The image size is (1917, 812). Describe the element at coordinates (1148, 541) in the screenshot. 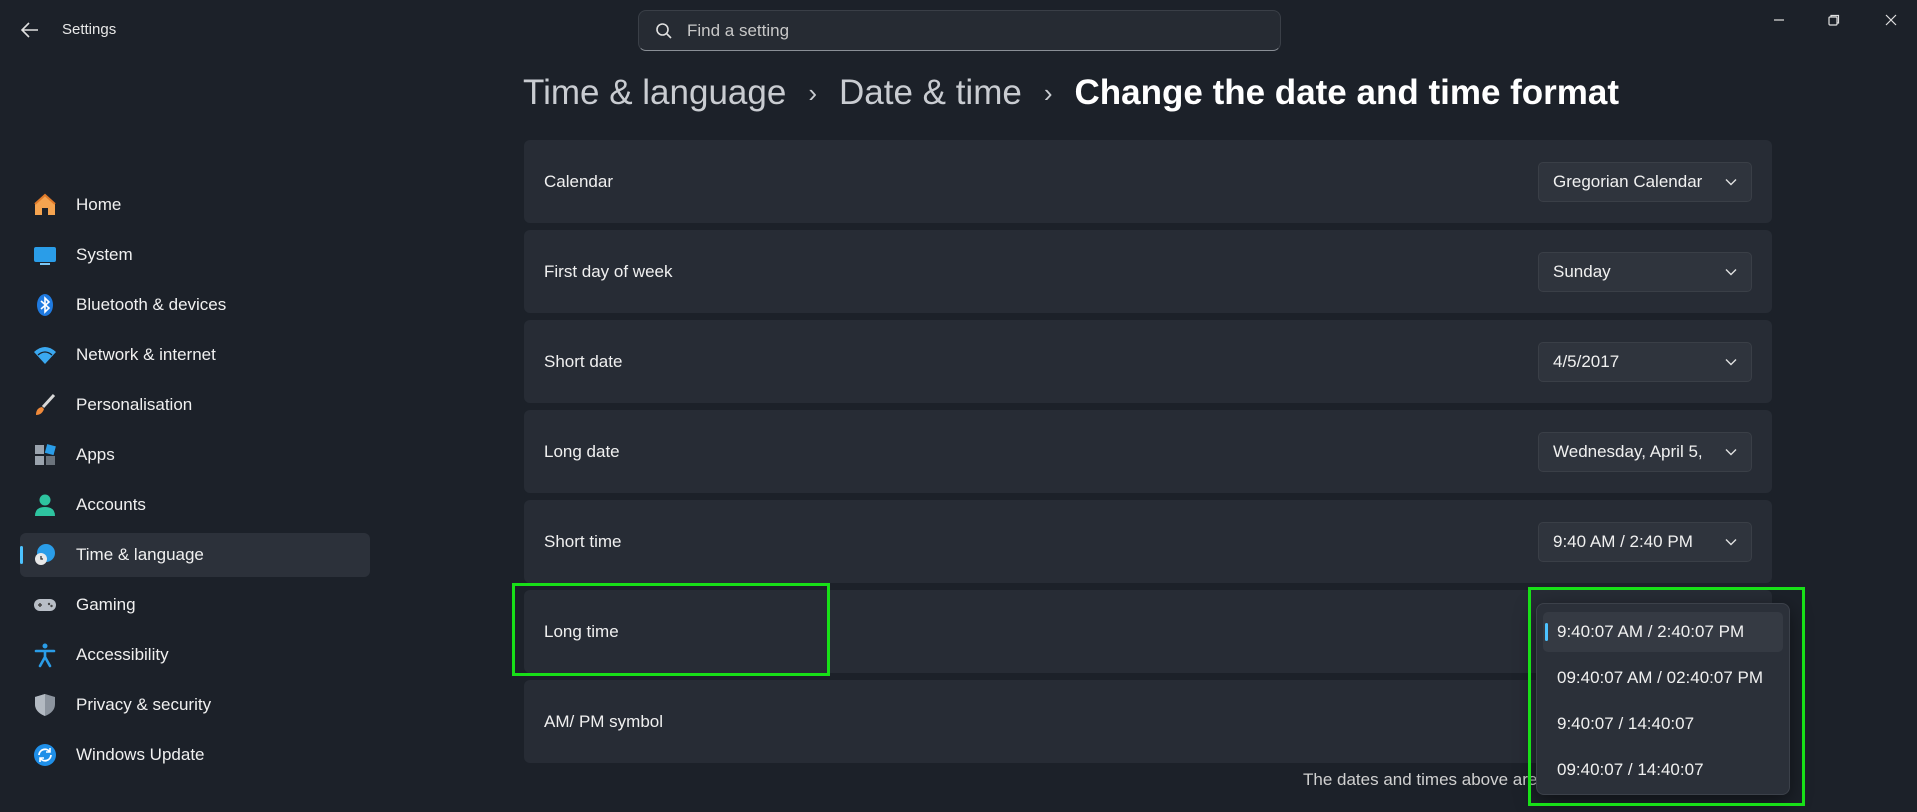

I see `setting-row-short-time: Short time 9:40 AM / 2:40 PM` at that location.